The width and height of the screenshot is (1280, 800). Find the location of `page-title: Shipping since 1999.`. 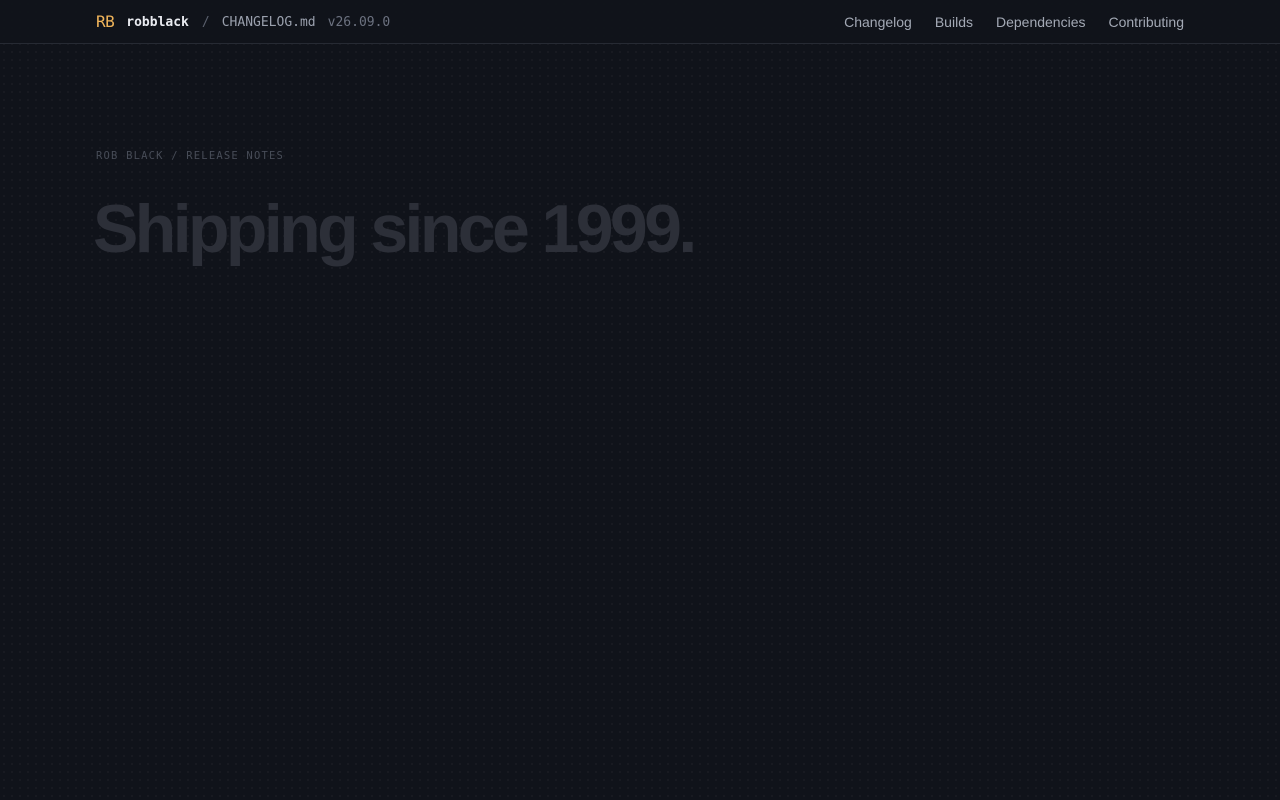

page-title: Shipping since 1999. is located at coordinates (395, 229).